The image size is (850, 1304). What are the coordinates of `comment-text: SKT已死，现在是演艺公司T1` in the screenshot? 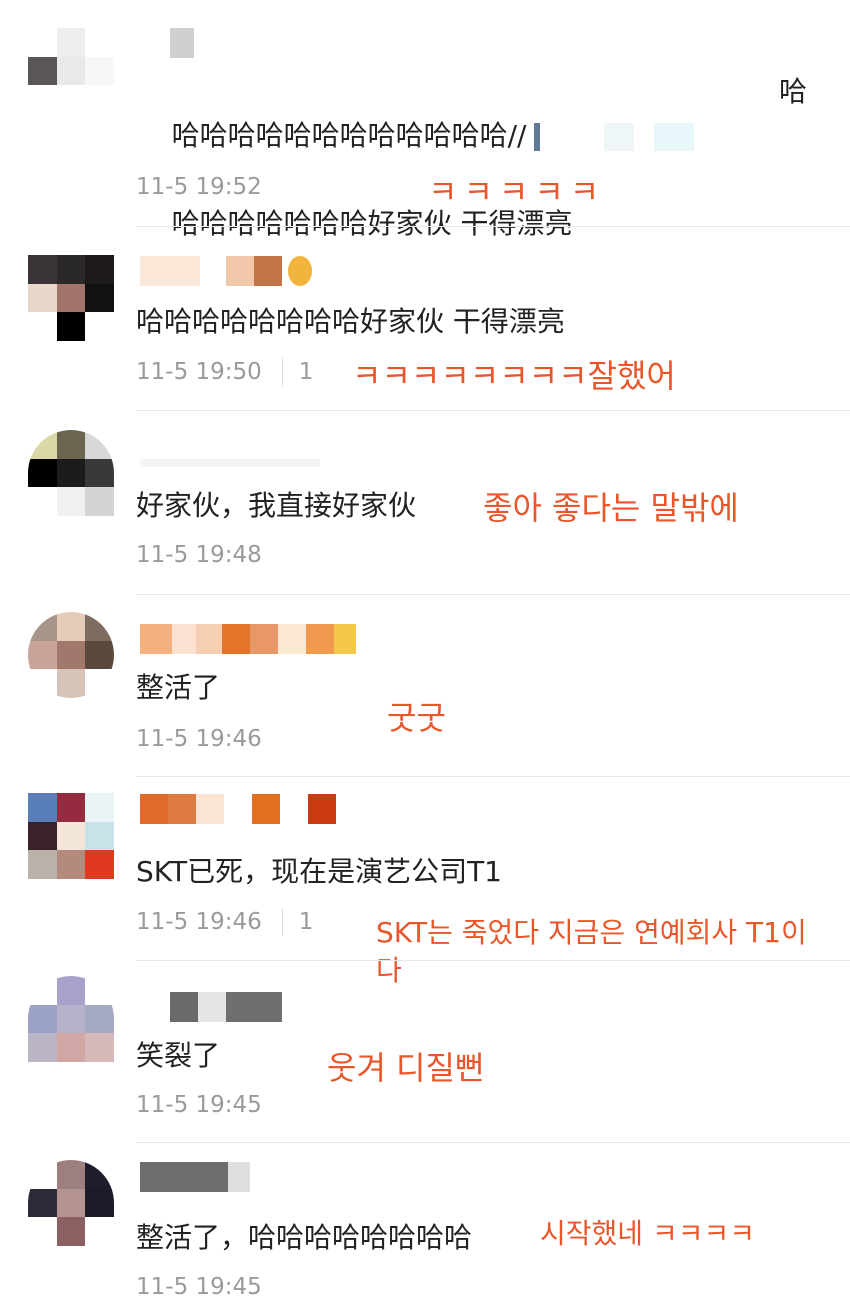 It's located at (319, 871).